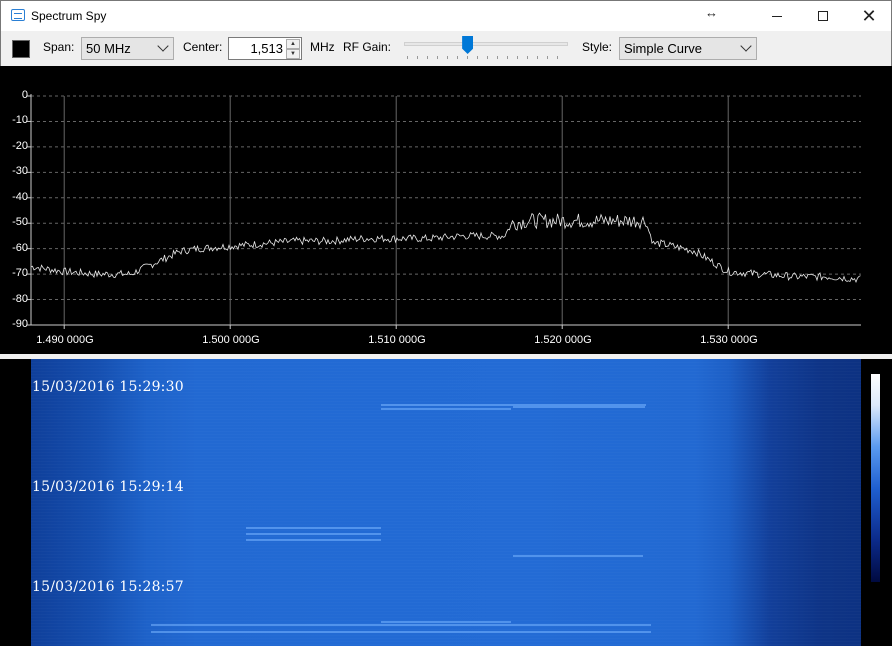  What do you see at coordinates (20, 171) in the screenshot?
I see `y-tick-label: -30` at bounding box center [20, 171].